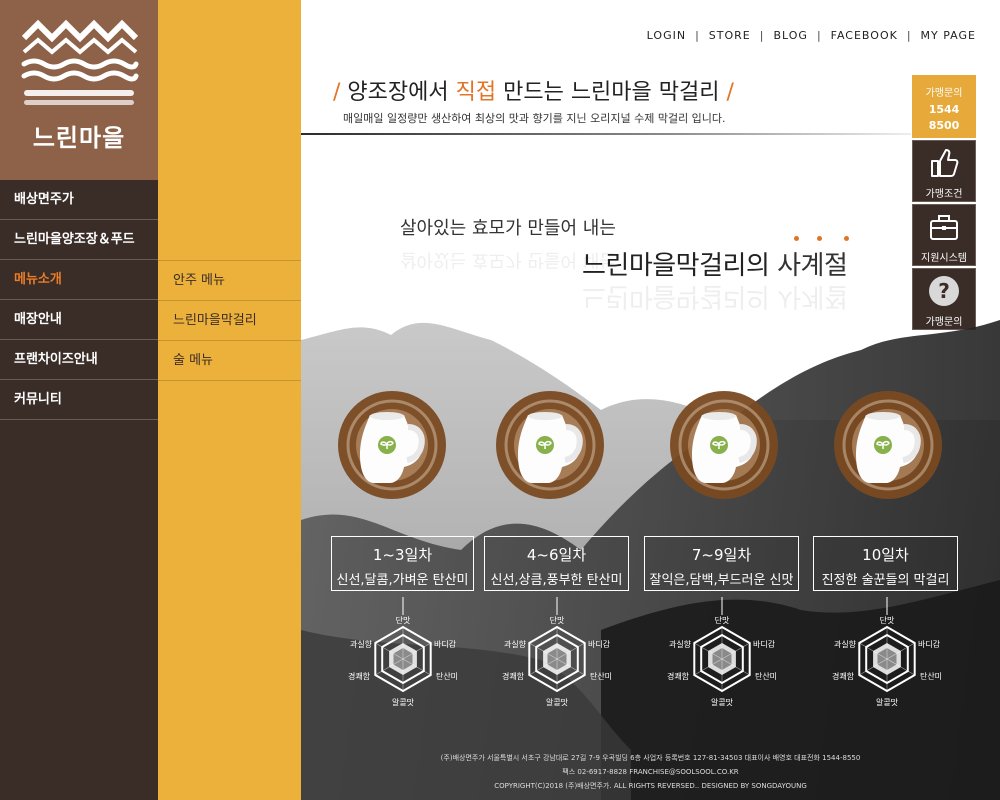  I want to click on quick-button-support-label: 지원시스템, so click(944, 258).